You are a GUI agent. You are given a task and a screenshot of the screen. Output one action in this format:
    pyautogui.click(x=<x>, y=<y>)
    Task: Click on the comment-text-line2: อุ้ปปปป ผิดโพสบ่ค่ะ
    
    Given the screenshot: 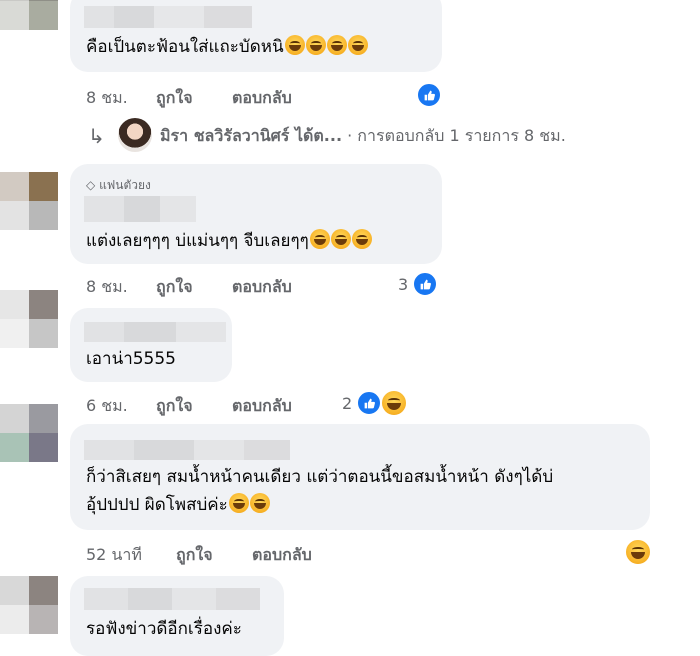 What is the action you would take?
    pyautogui.click(x=178, y=505)
    